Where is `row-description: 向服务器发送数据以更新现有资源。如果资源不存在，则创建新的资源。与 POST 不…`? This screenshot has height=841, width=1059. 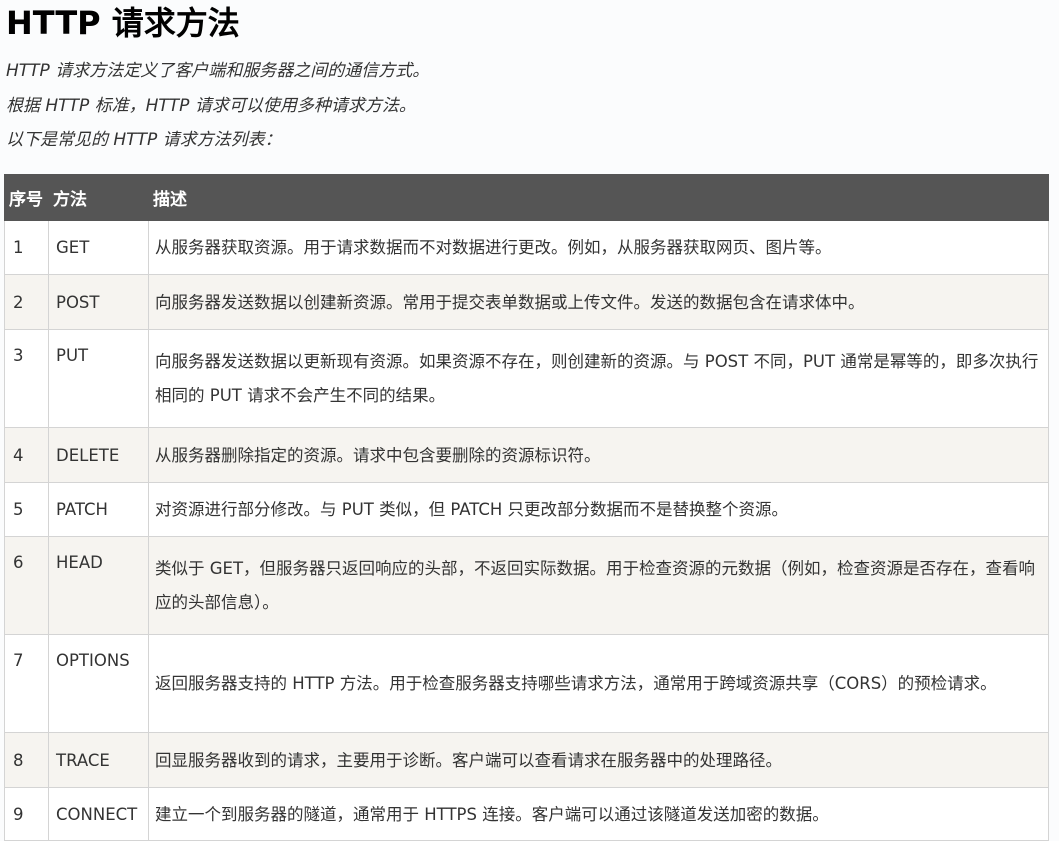
row-description: 向服务器发送数据以更新现有资源。如果资源不存在，则创建新的资源。与 POST 不… is located at coordinates (598, 378).